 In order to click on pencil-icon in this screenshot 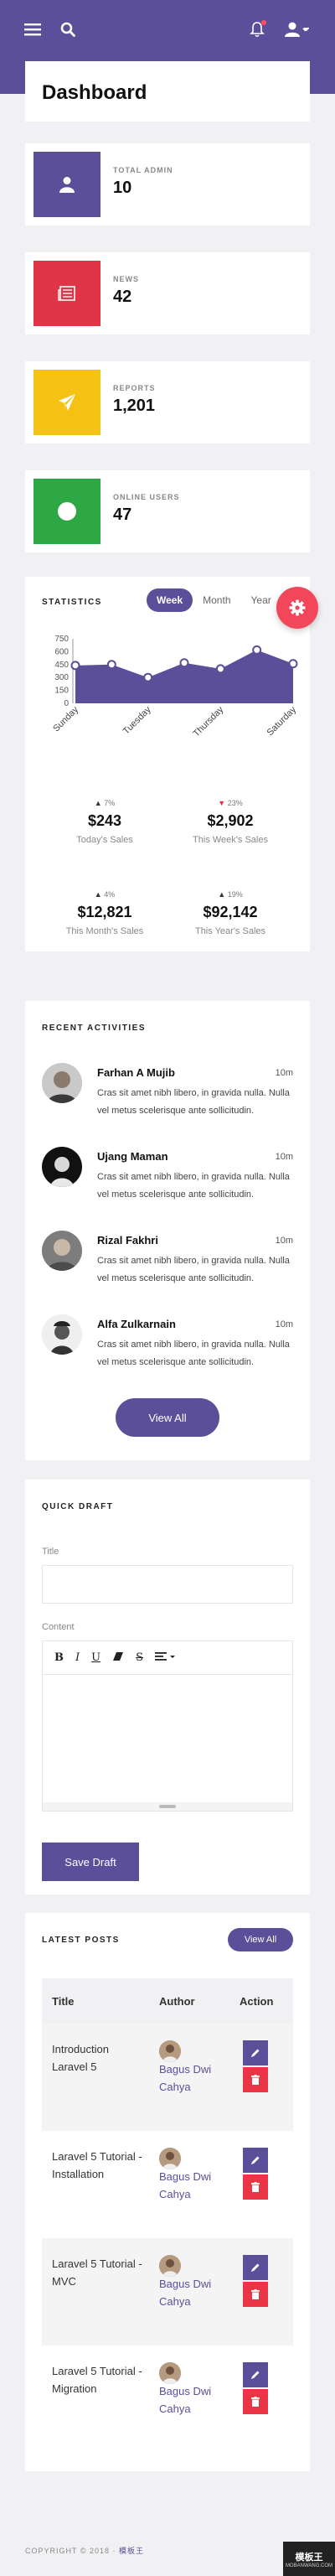, I will do `click(255, 2267)`.